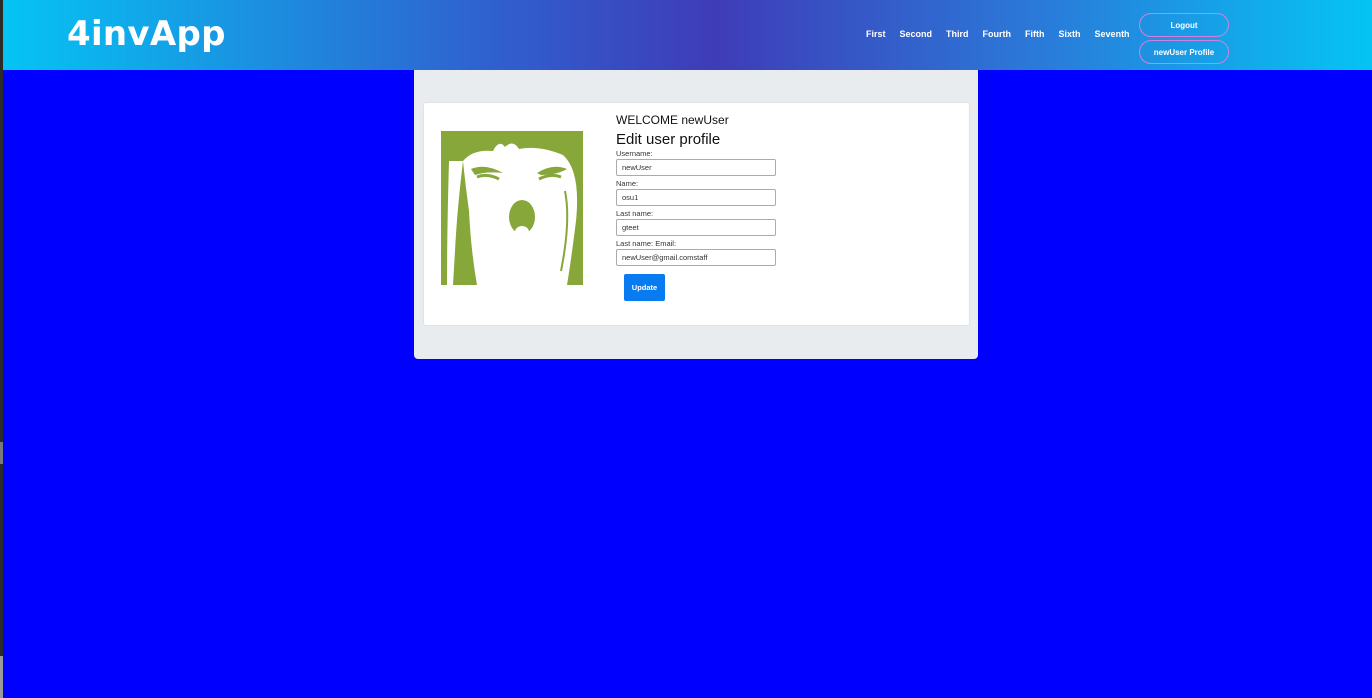 The image size is (1372, 698). Describe the element at coordinates (627, 183) in the screenshot. I see `name-label: Name:` at that location.